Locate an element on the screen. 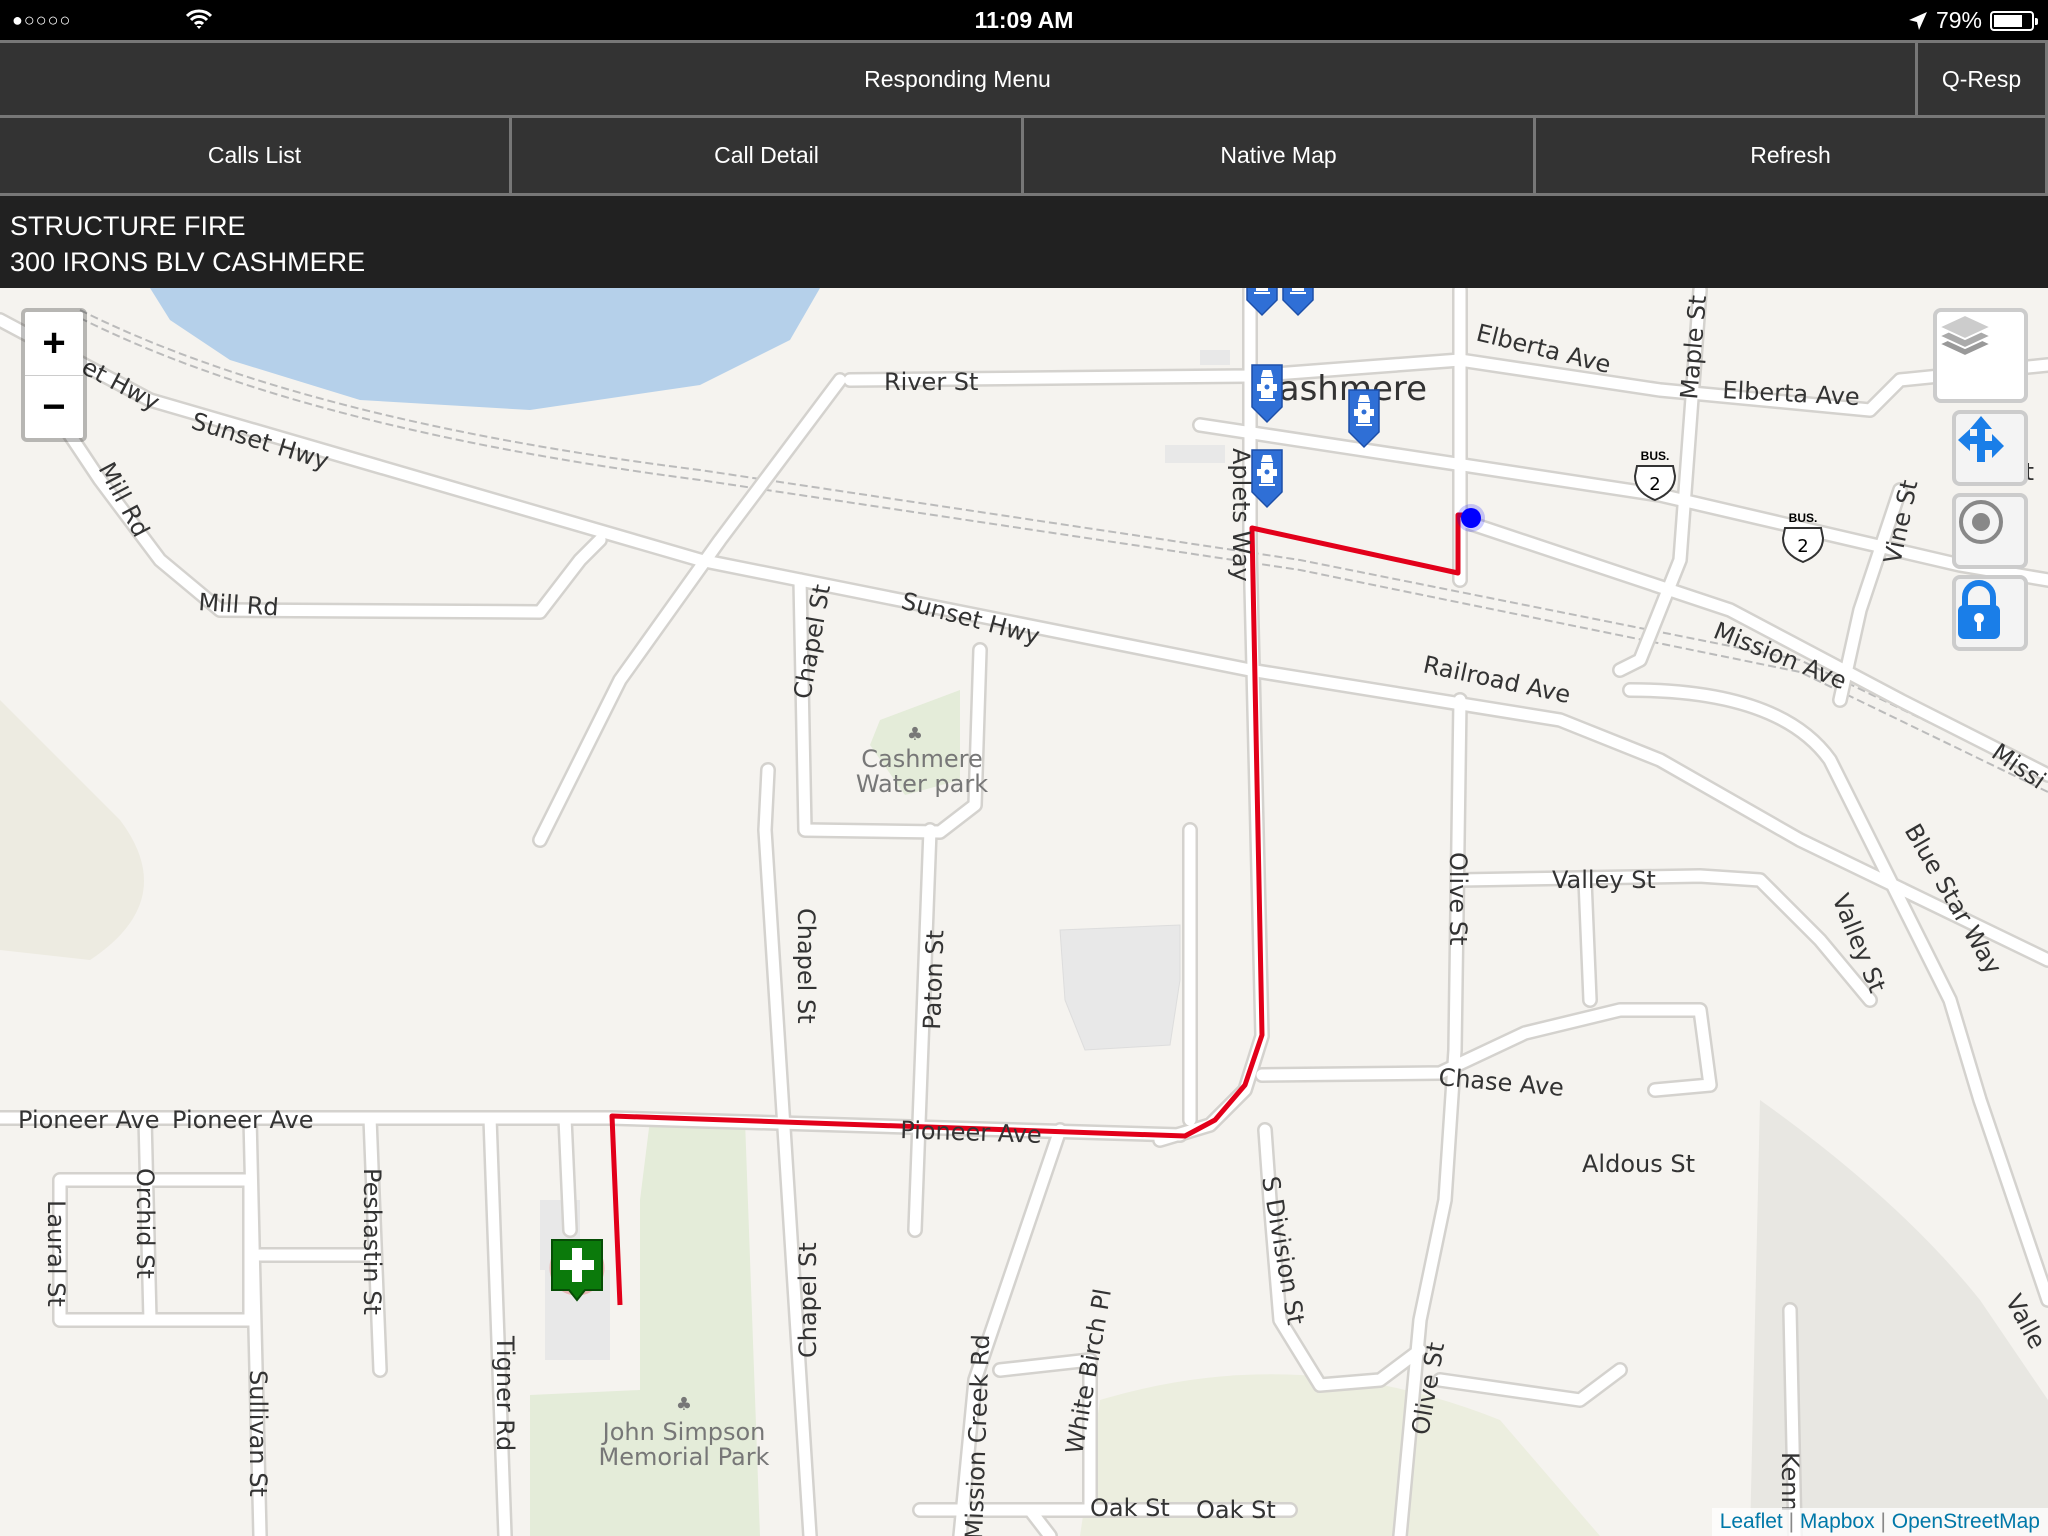 Image resolution: width=2048 pixels, height=1536 pixels. street-label: S Division St is located at coordinates (1283, 1250).